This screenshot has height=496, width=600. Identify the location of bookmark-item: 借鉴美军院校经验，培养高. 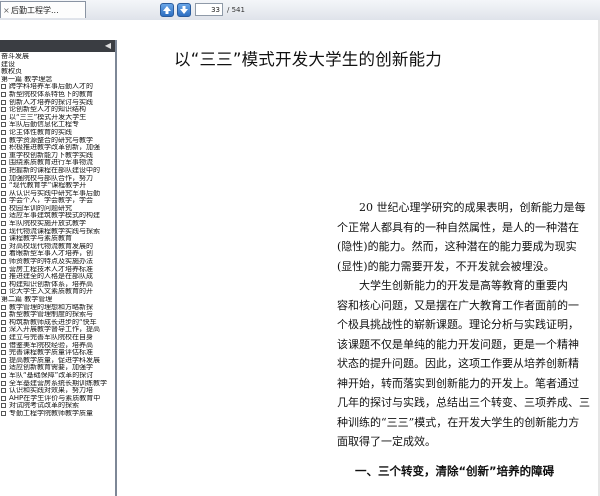
(57, 346).